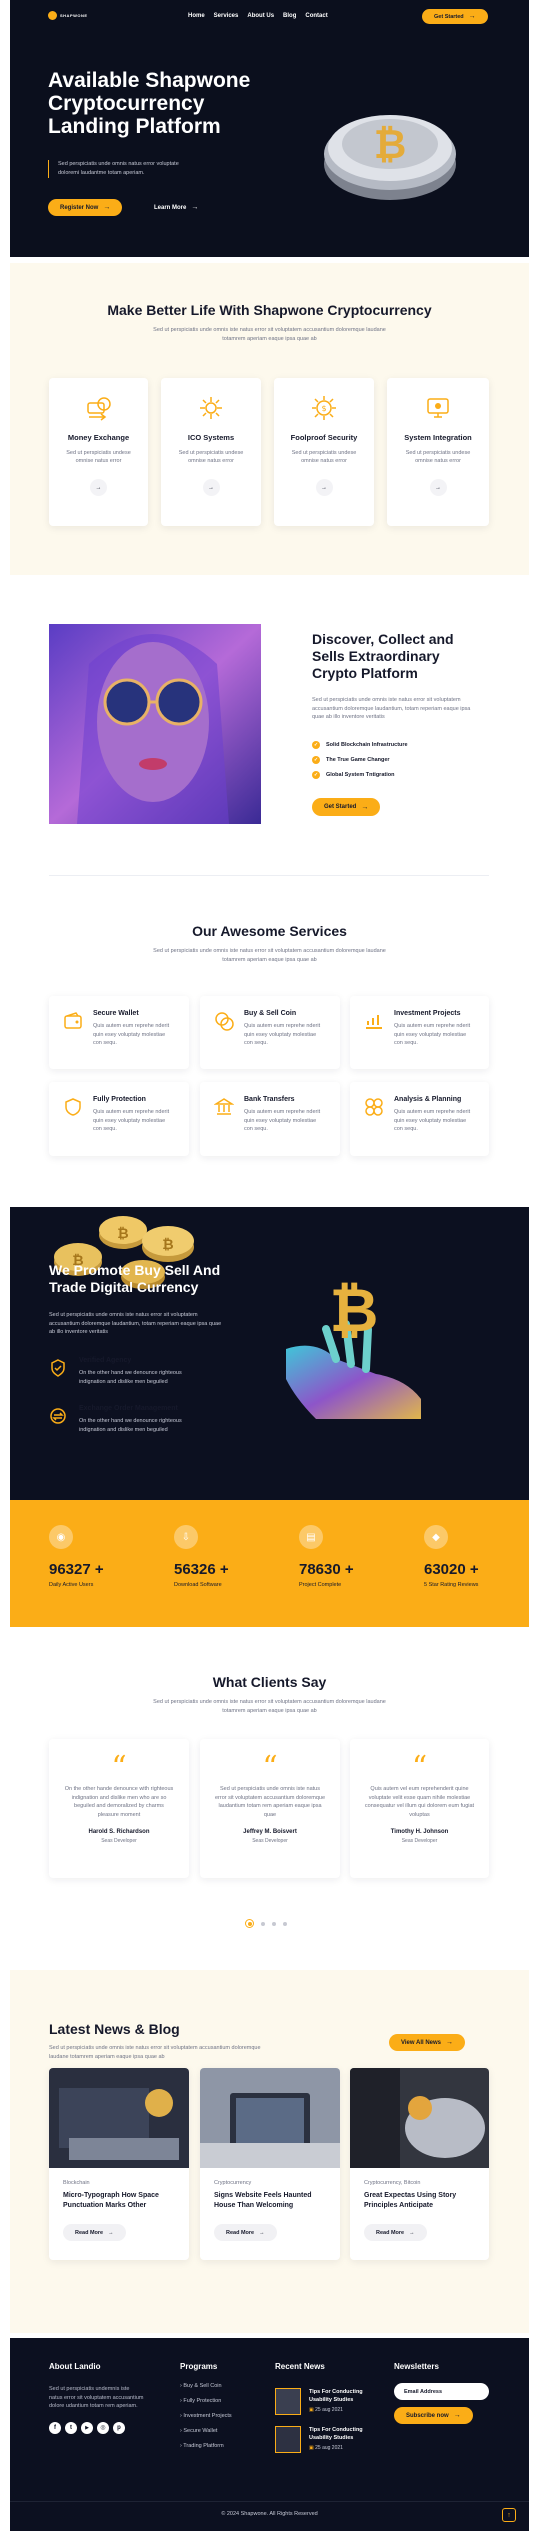 This screenshot has width=539, height=2531. What do you see at coordinates (398, 2205) in the screenshot?
I see `news-title-line: Principles Anticipate` at bounding box center [398, 2205].